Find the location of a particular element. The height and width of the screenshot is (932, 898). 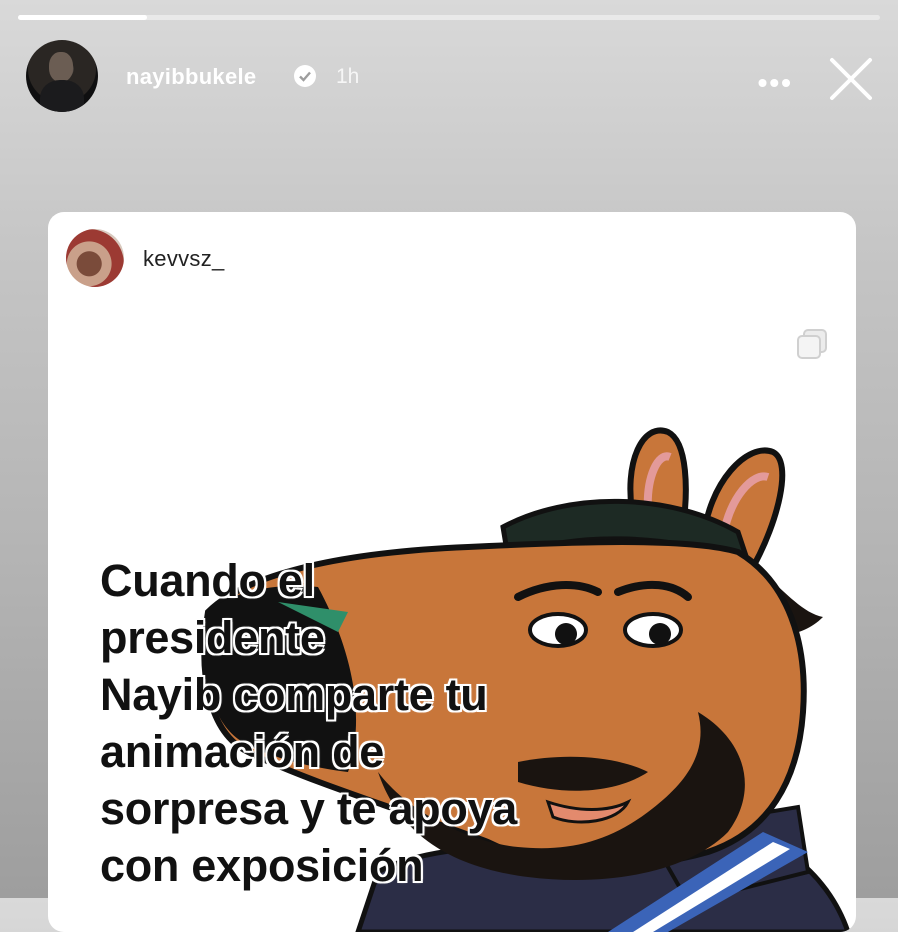

story-progress-bar is located at coordinates (449, 17).